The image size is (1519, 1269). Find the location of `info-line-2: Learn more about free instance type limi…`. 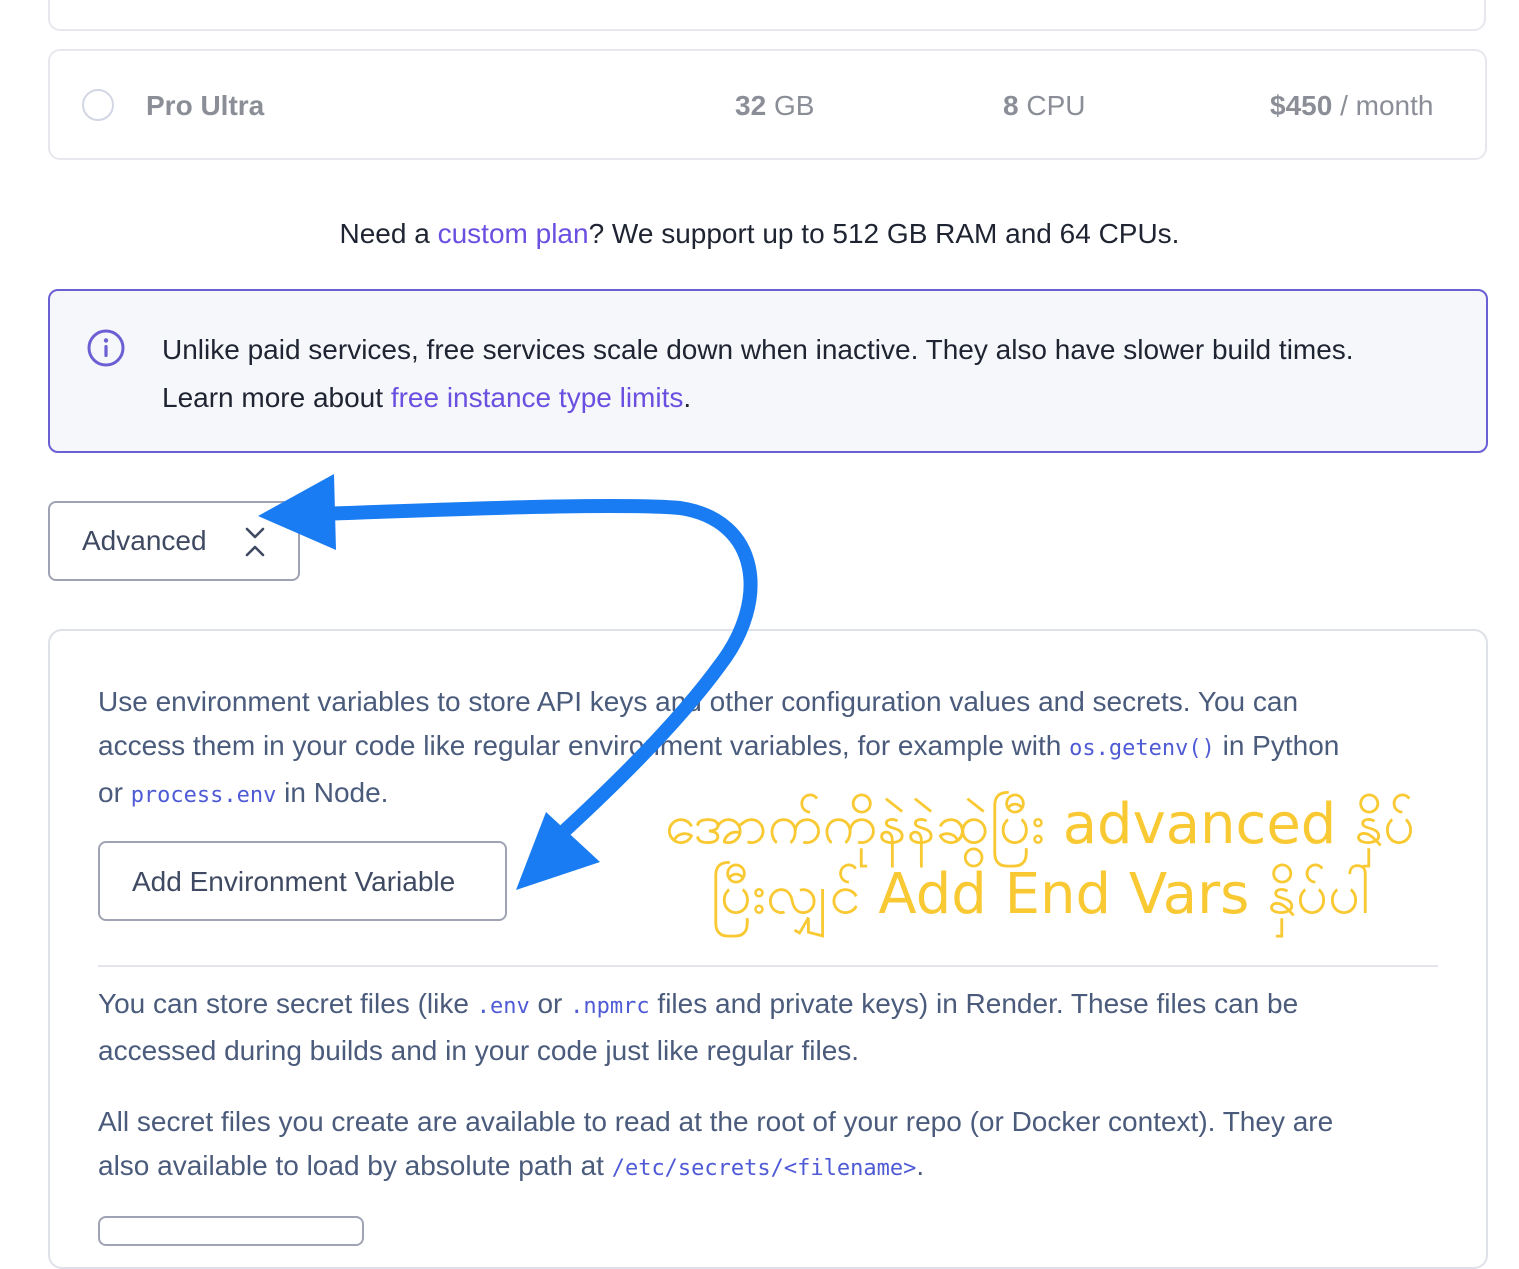

info-line-2: Learn more about free instance type limi… is located at coordinates (807, 398).